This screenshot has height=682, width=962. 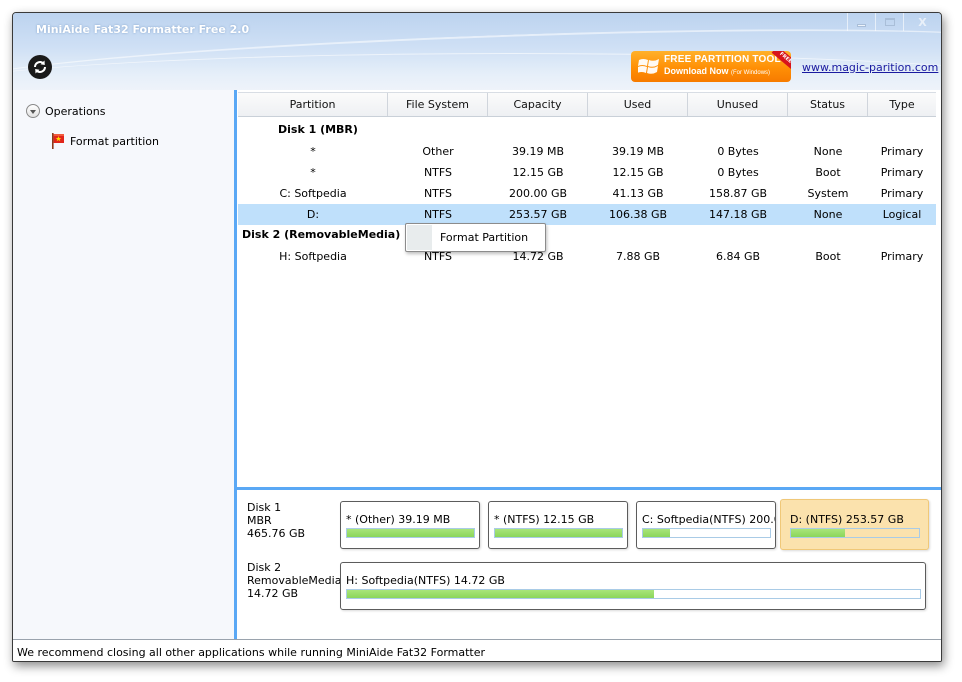 What do you see at coordinates (75, 111) in the screenshot?
I see `operations-label: Operations` at bounding box center [75, 111].